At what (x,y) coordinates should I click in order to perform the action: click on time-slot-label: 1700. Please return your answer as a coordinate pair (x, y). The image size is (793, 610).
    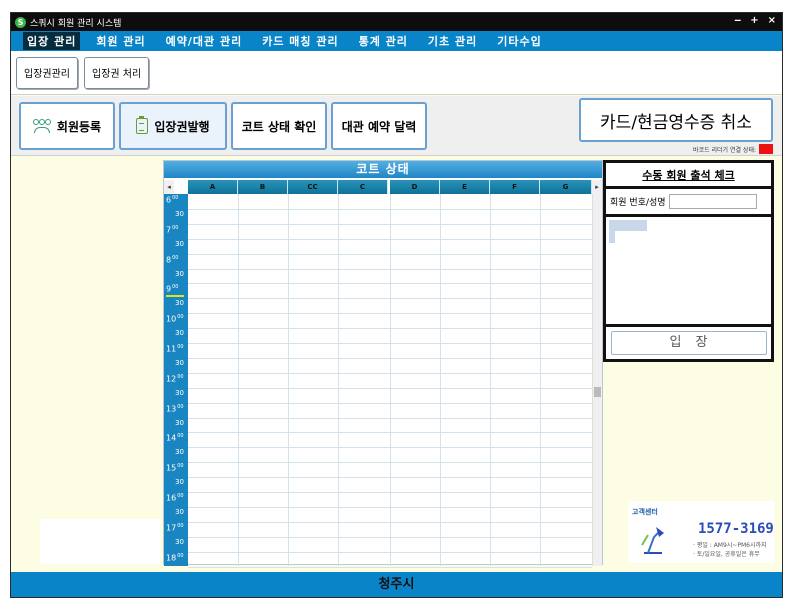
    Looking at the image, I should click on (175, 527).